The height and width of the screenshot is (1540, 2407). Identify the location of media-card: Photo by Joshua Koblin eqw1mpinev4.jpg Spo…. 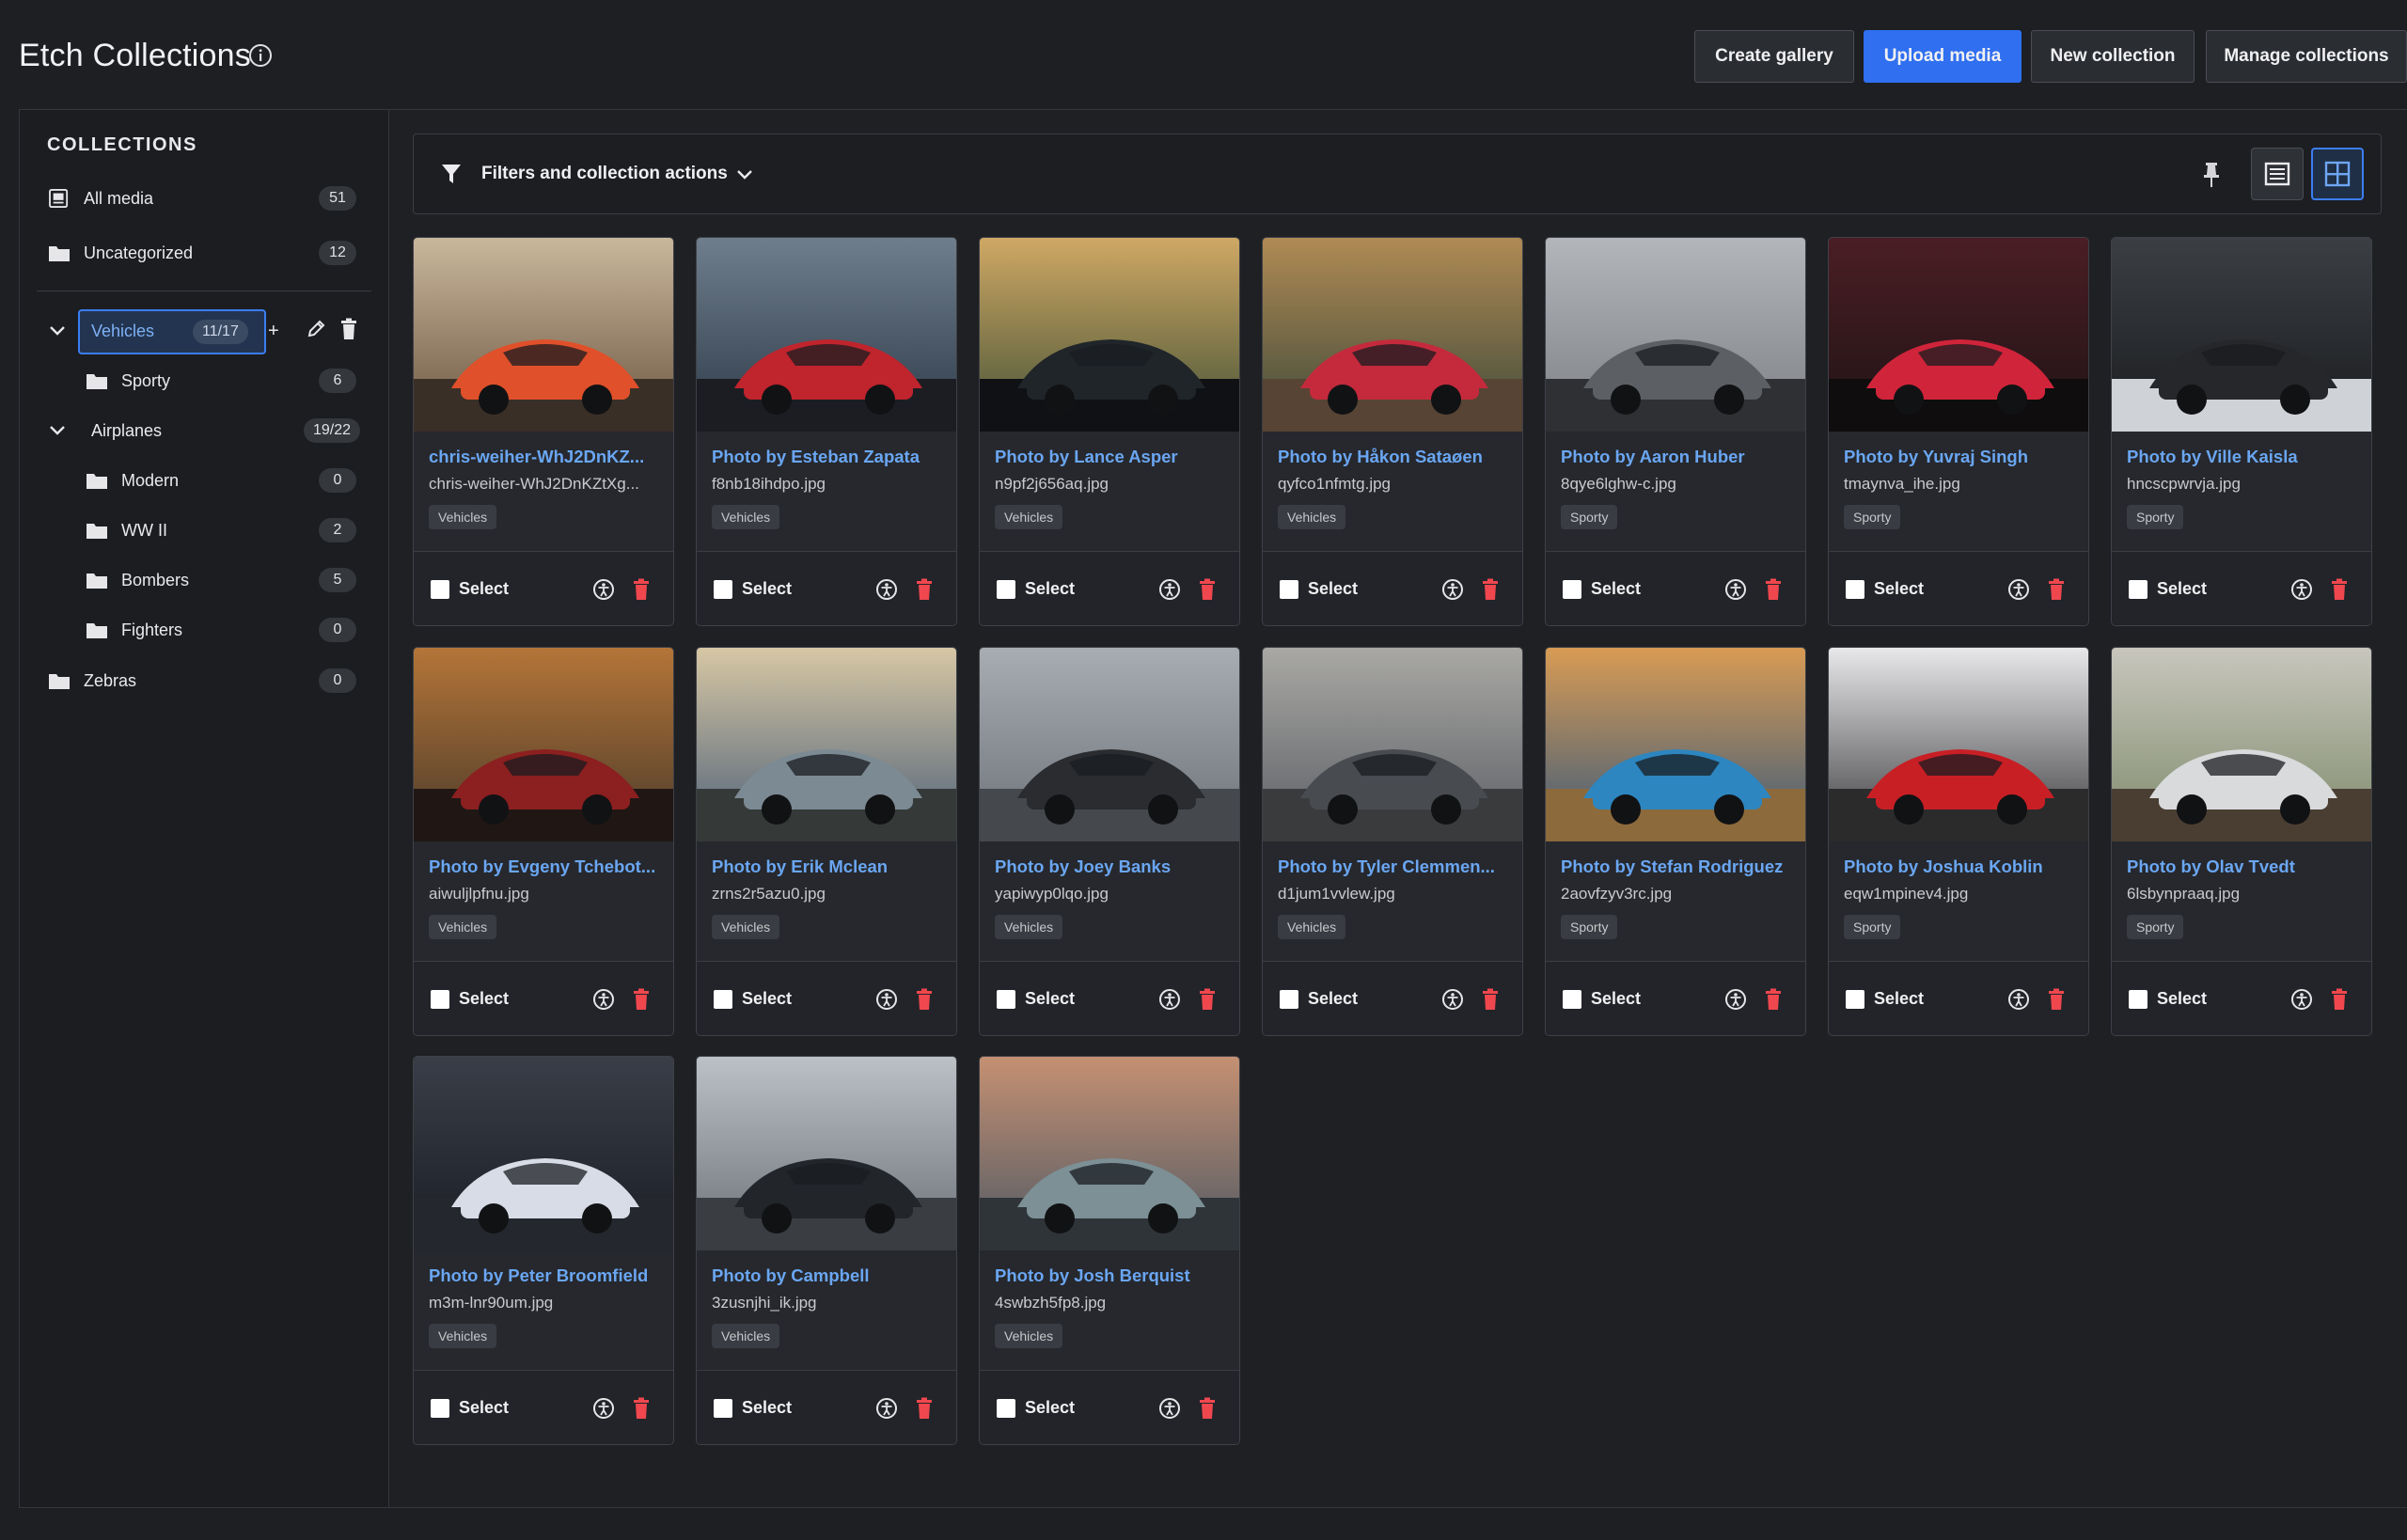
(1958, 841).